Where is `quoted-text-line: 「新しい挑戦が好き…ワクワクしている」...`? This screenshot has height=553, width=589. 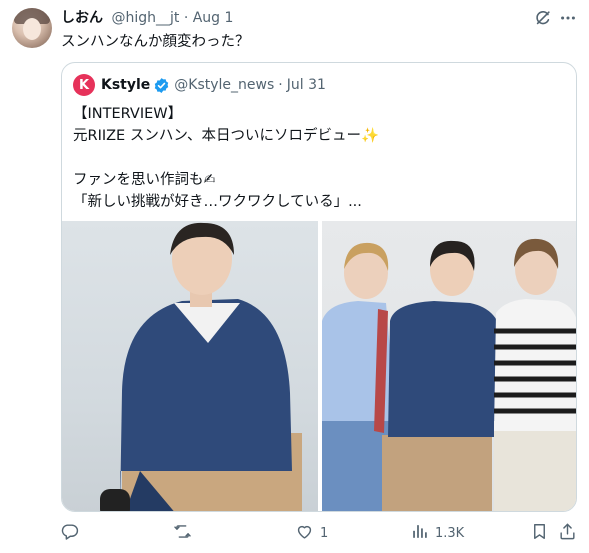
quoted-text-line: 「新しい挑戦が好き…ワクワクしている」... is located at coordinates (217, 202).